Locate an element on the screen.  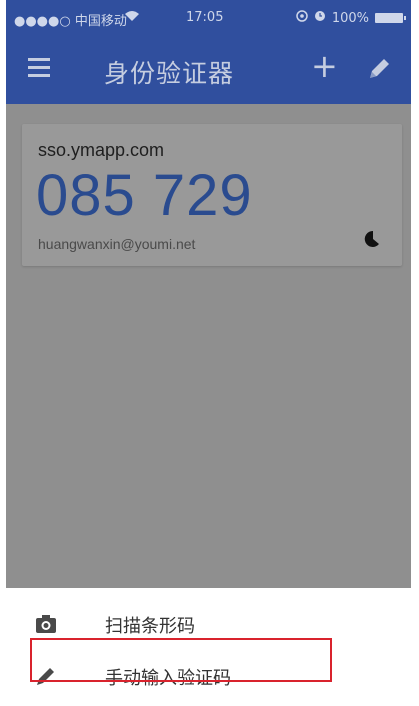
highlight-box is located at coordinates (181, 660).